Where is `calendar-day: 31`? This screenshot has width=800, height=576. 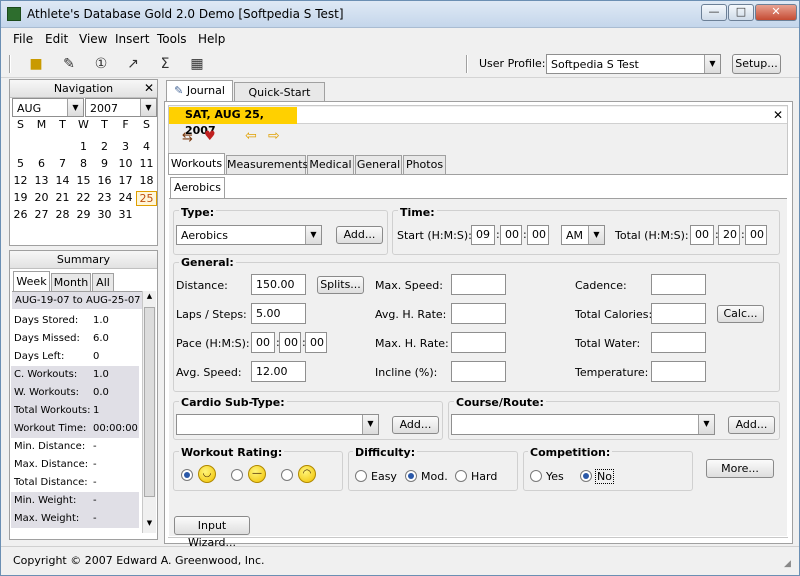 calendar-day: 31 is located at coordinates (125, 215).